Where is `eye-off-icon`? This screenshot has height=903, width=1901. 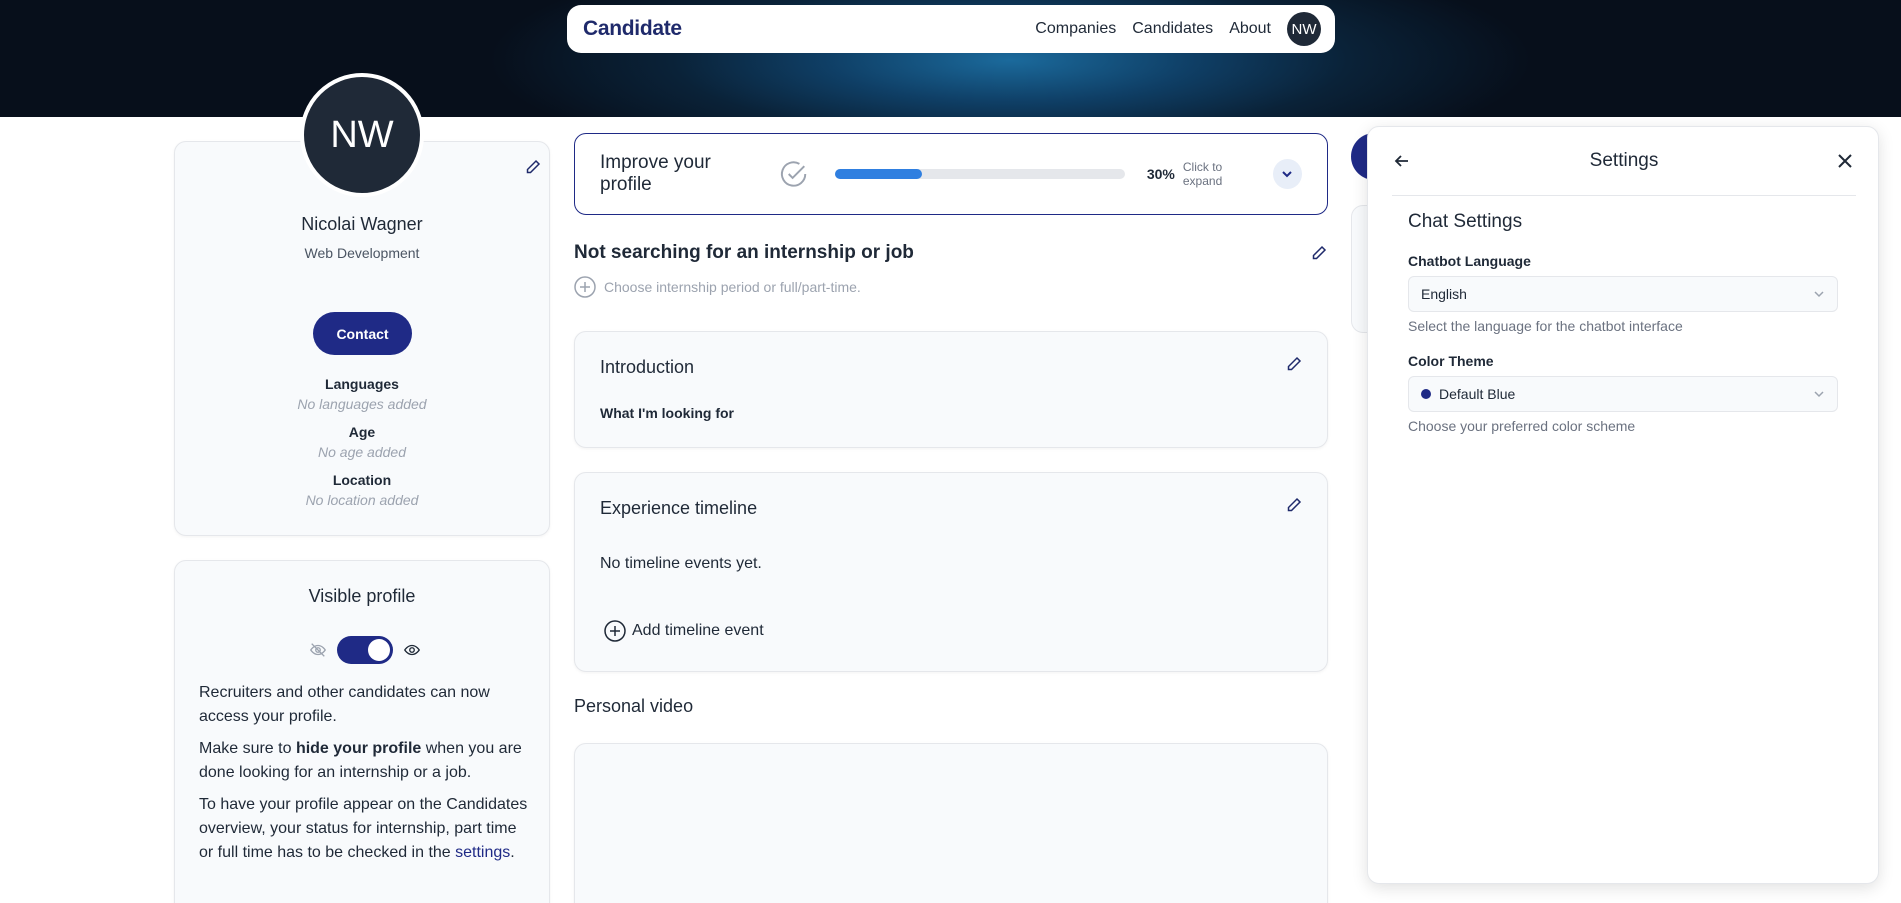 eye-off-icon is located at coordinates (318, 650).